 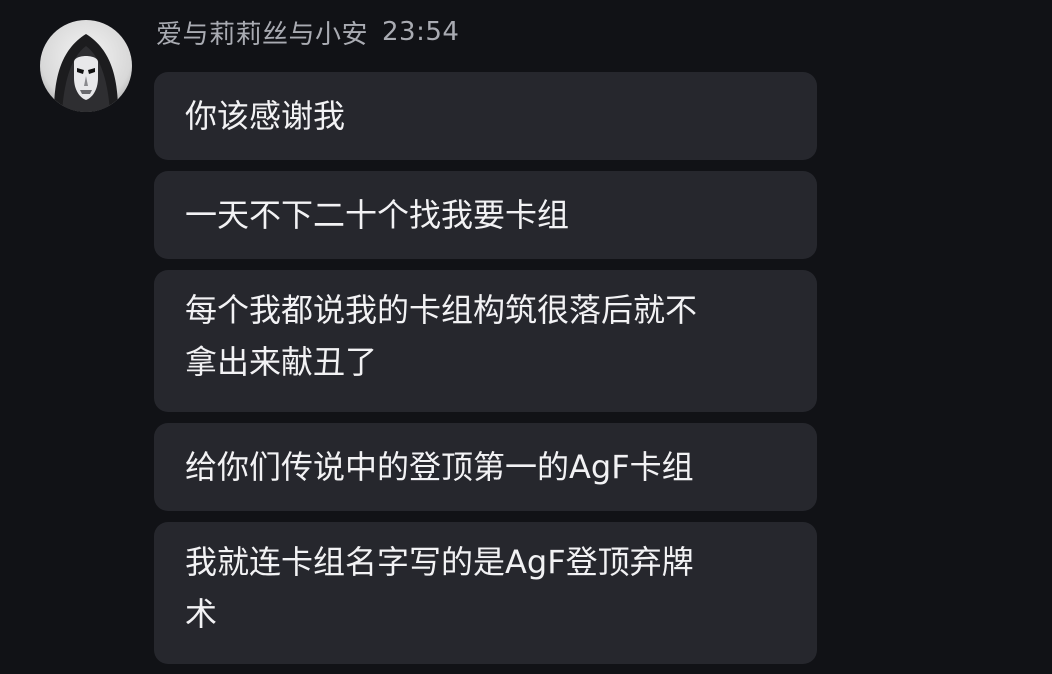 I want to click on message-time: 23:54, so click(x=421, y=32).